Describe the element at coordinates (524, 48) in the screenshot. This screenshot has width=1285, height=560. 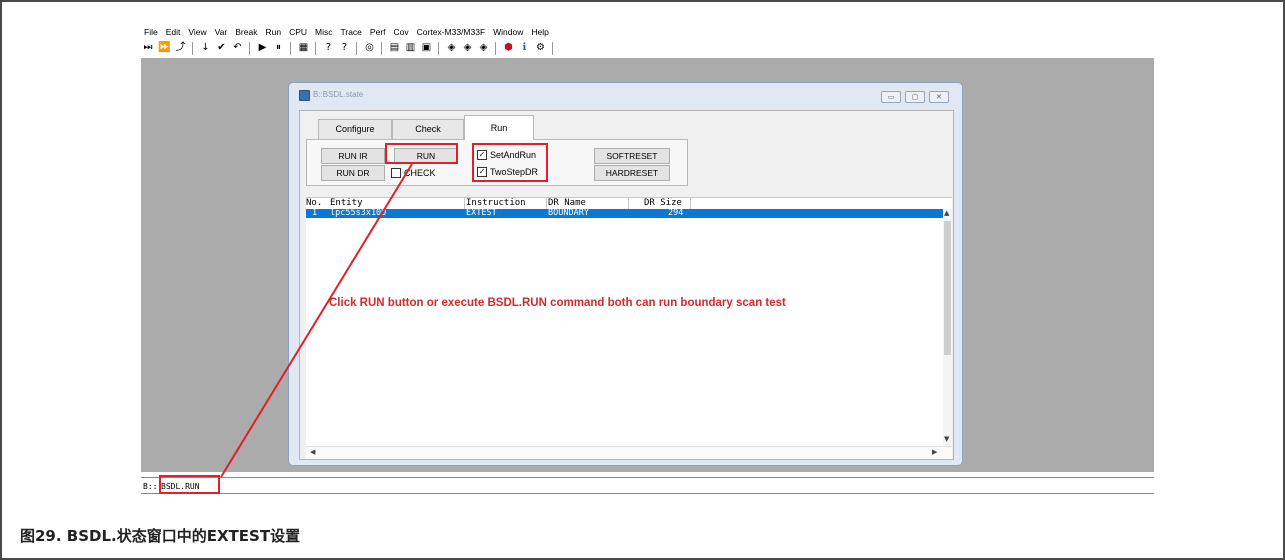
I see `info-icon: ℹ` at that location.